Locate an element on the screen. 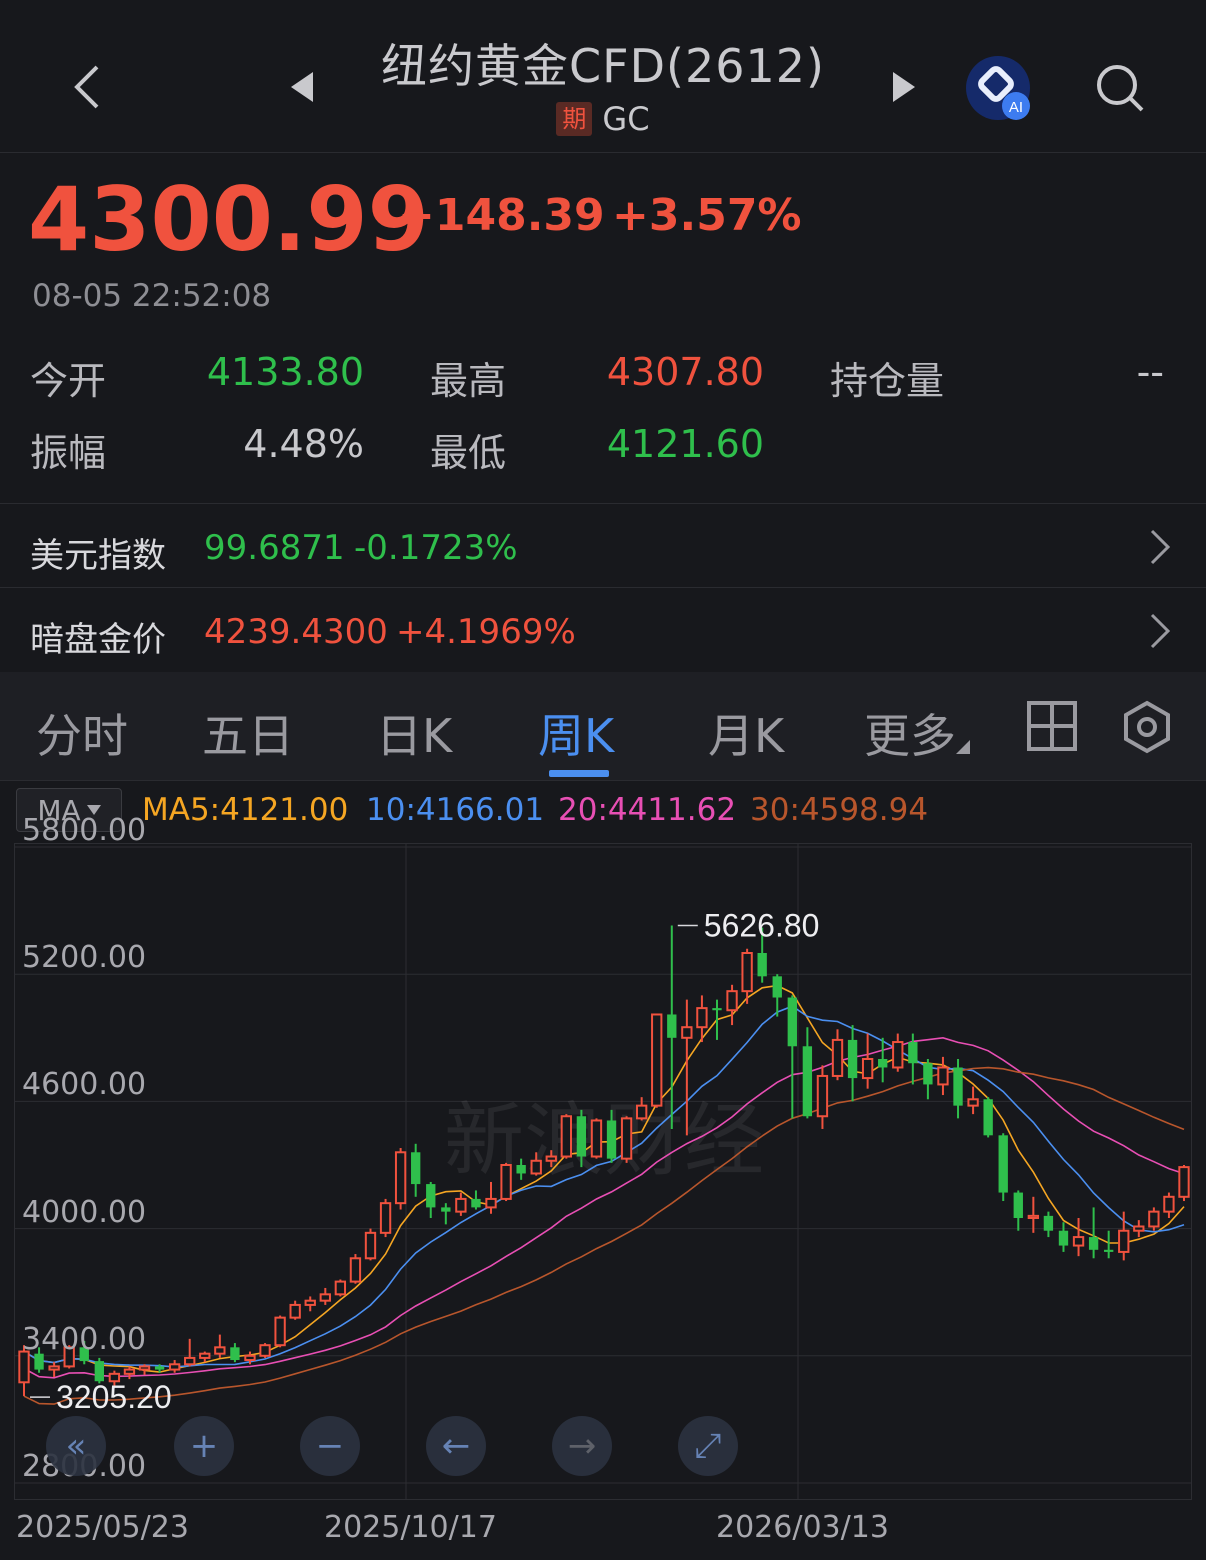 This screenshot has height=1560, width=1206. ai-icon: AI is located at coordinates (998, 88).